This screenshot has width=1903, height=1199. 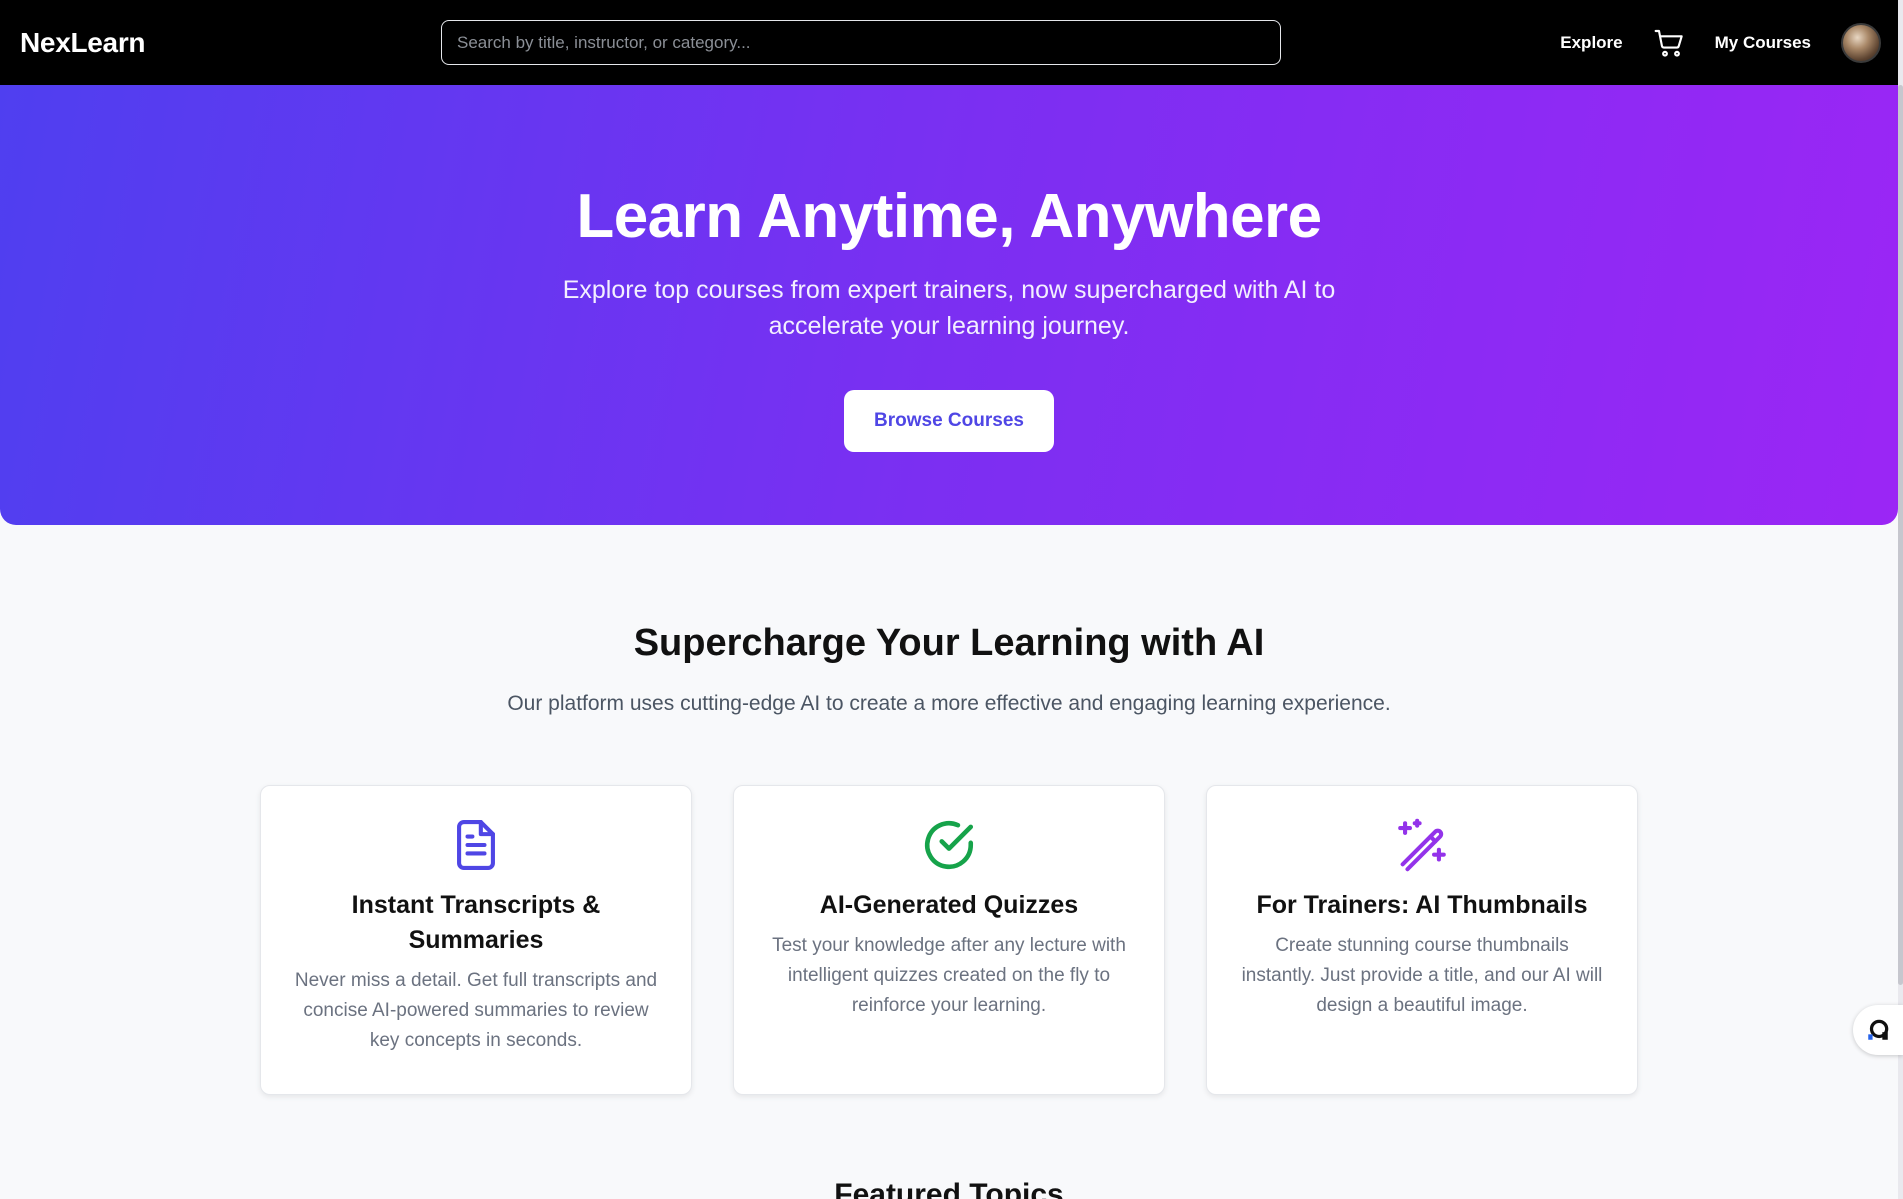 What do you see at coordinates (949, 845) in the screenshot?
I see `check-circle-icon` at bounding box center [949, 845].